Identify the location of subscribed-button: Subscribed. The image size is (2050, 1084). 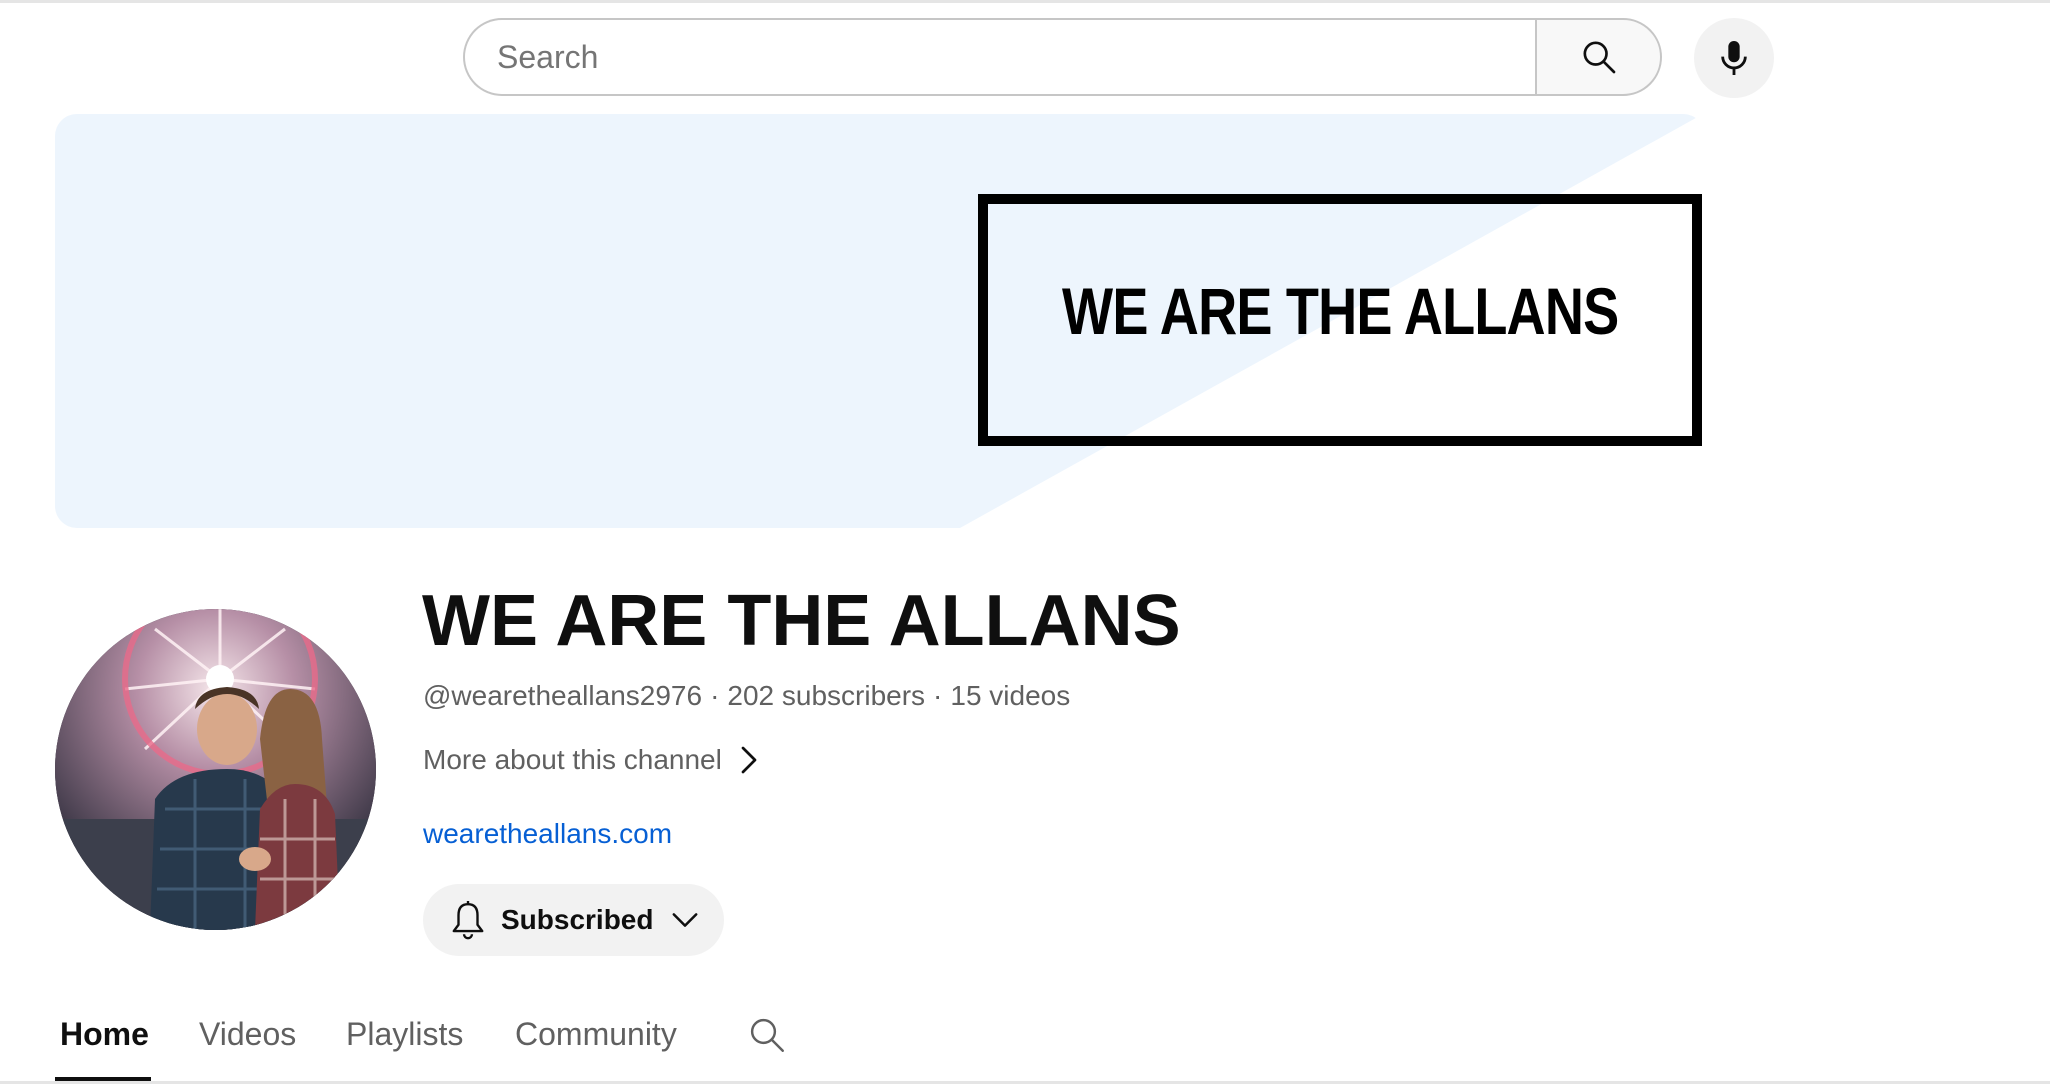
(573, 920).